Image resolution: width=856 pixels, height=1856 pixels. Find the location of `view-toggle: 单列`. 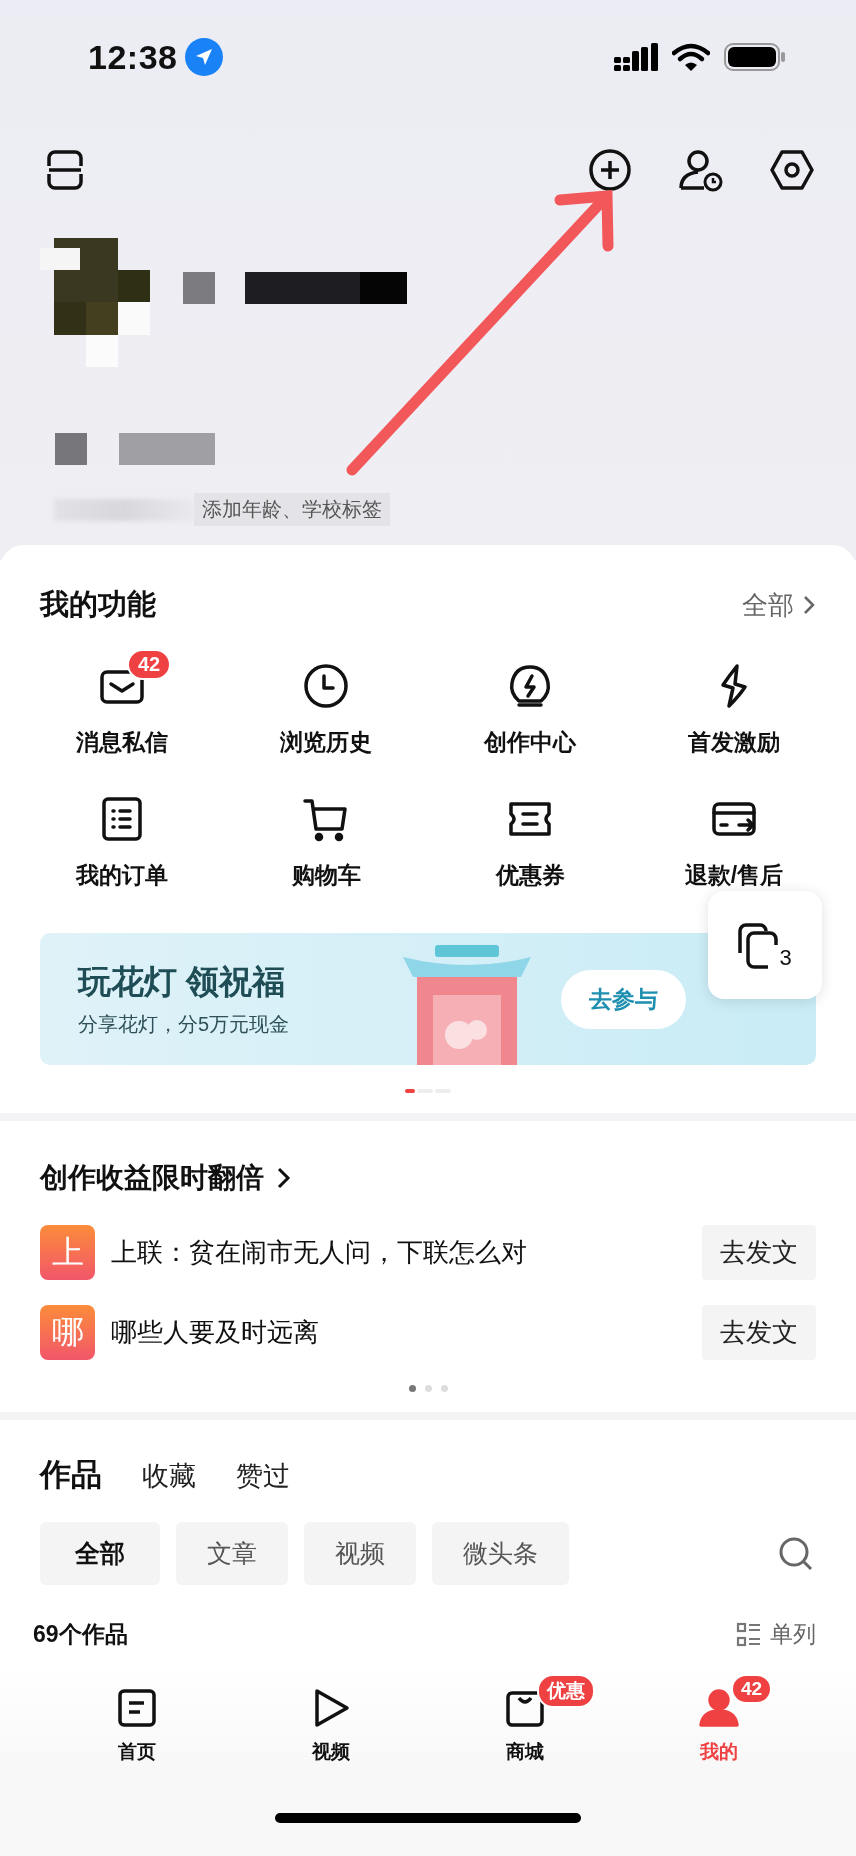

view-toggle: 单列 is located at coordinates (776, 1634).